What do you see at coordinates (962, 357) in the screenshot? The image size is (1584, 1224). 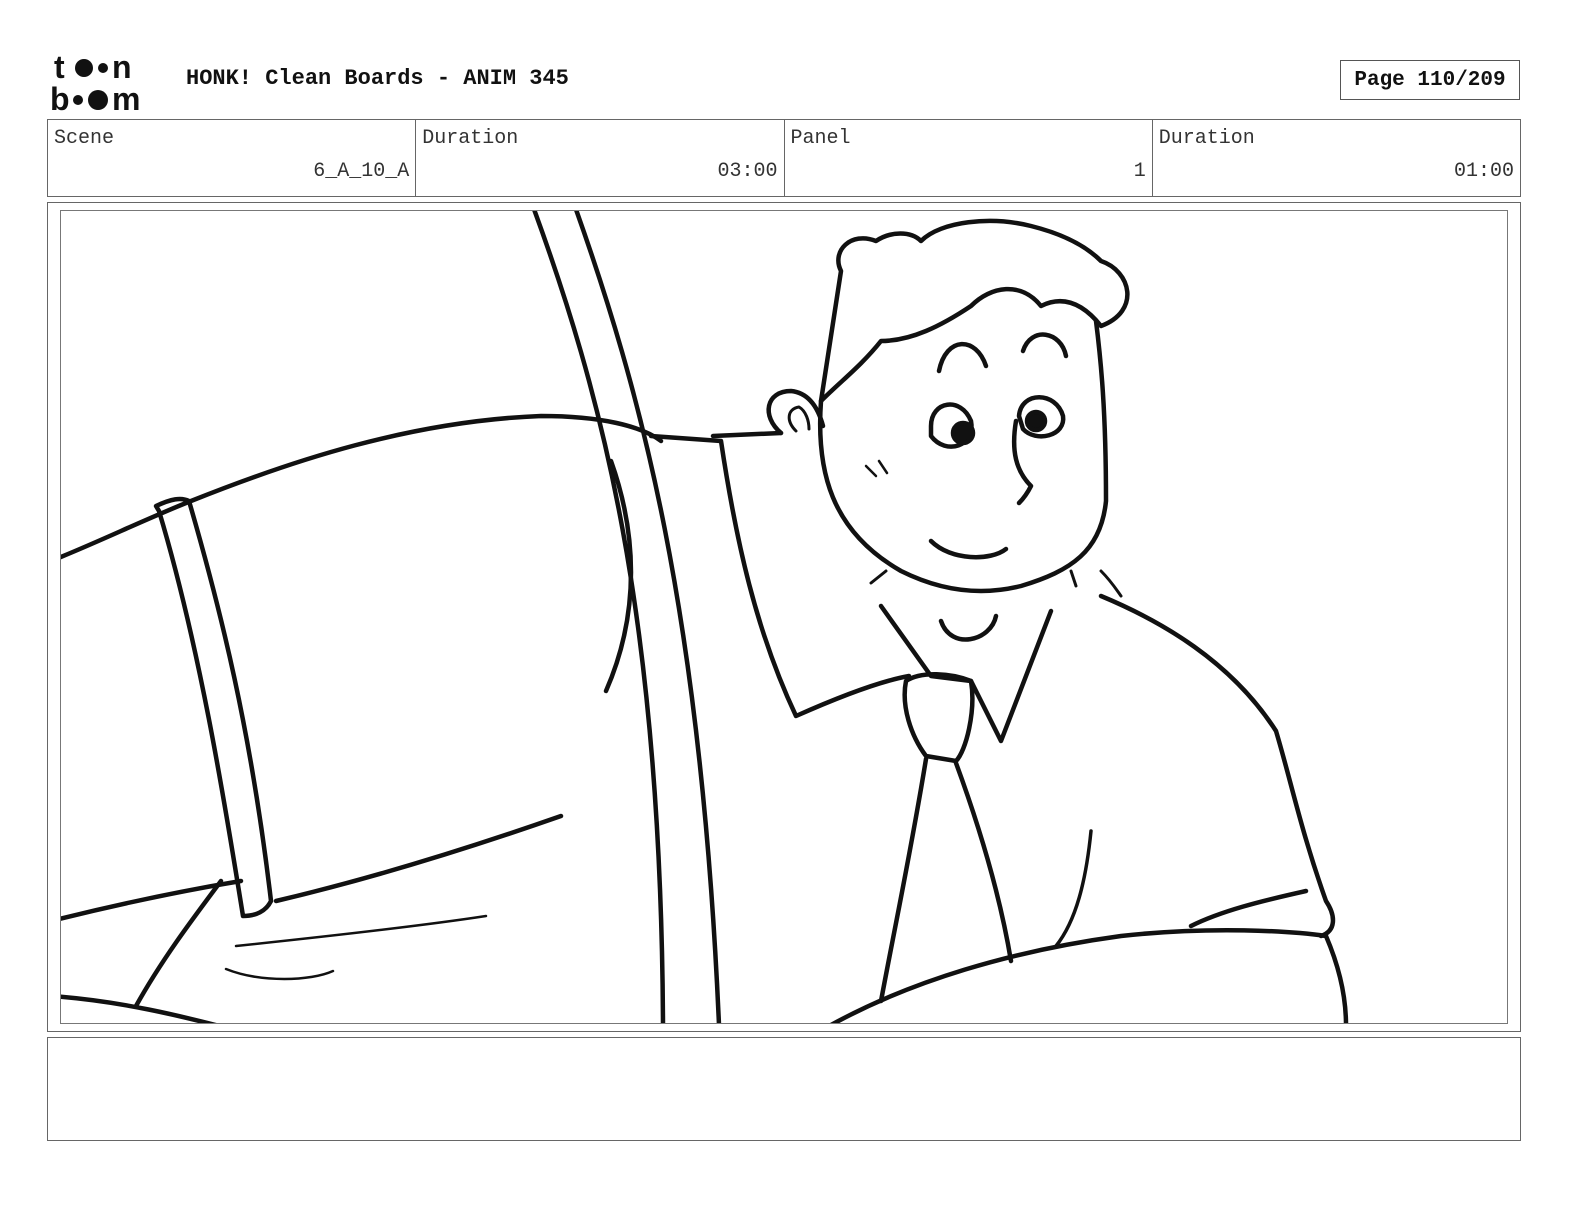 I see `character-brow-left` at bounding box center [962, 357].